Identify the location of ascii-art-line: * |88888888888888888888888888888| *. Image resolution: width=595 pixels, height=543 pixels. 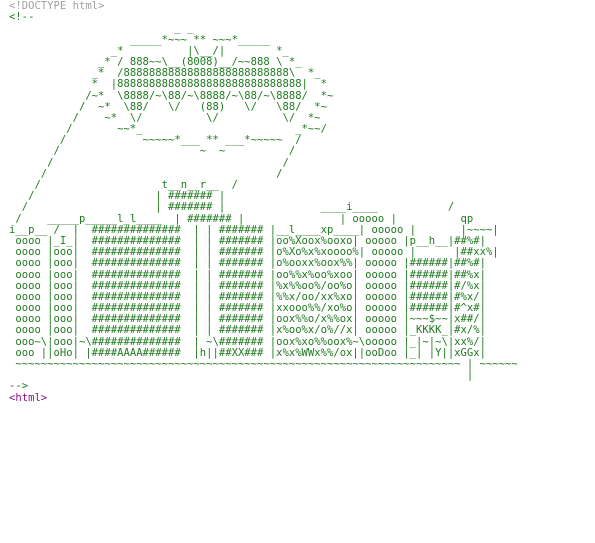
(168, 84).